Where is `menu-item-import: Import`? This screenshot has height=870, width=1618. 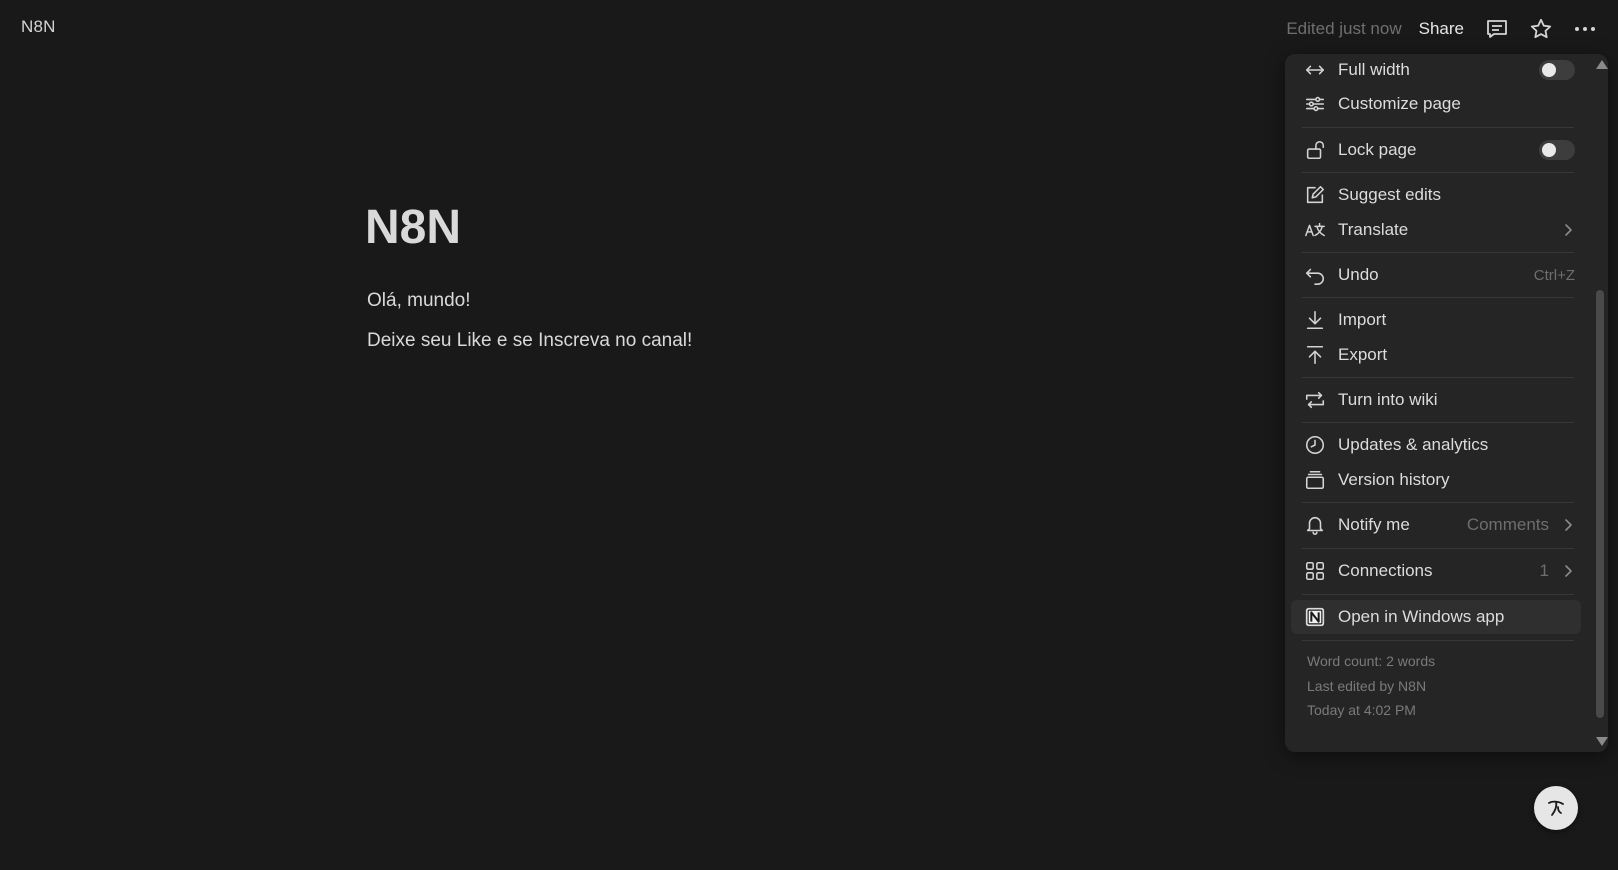
menu-item-import: Import is located at coordinates (1436, 320).